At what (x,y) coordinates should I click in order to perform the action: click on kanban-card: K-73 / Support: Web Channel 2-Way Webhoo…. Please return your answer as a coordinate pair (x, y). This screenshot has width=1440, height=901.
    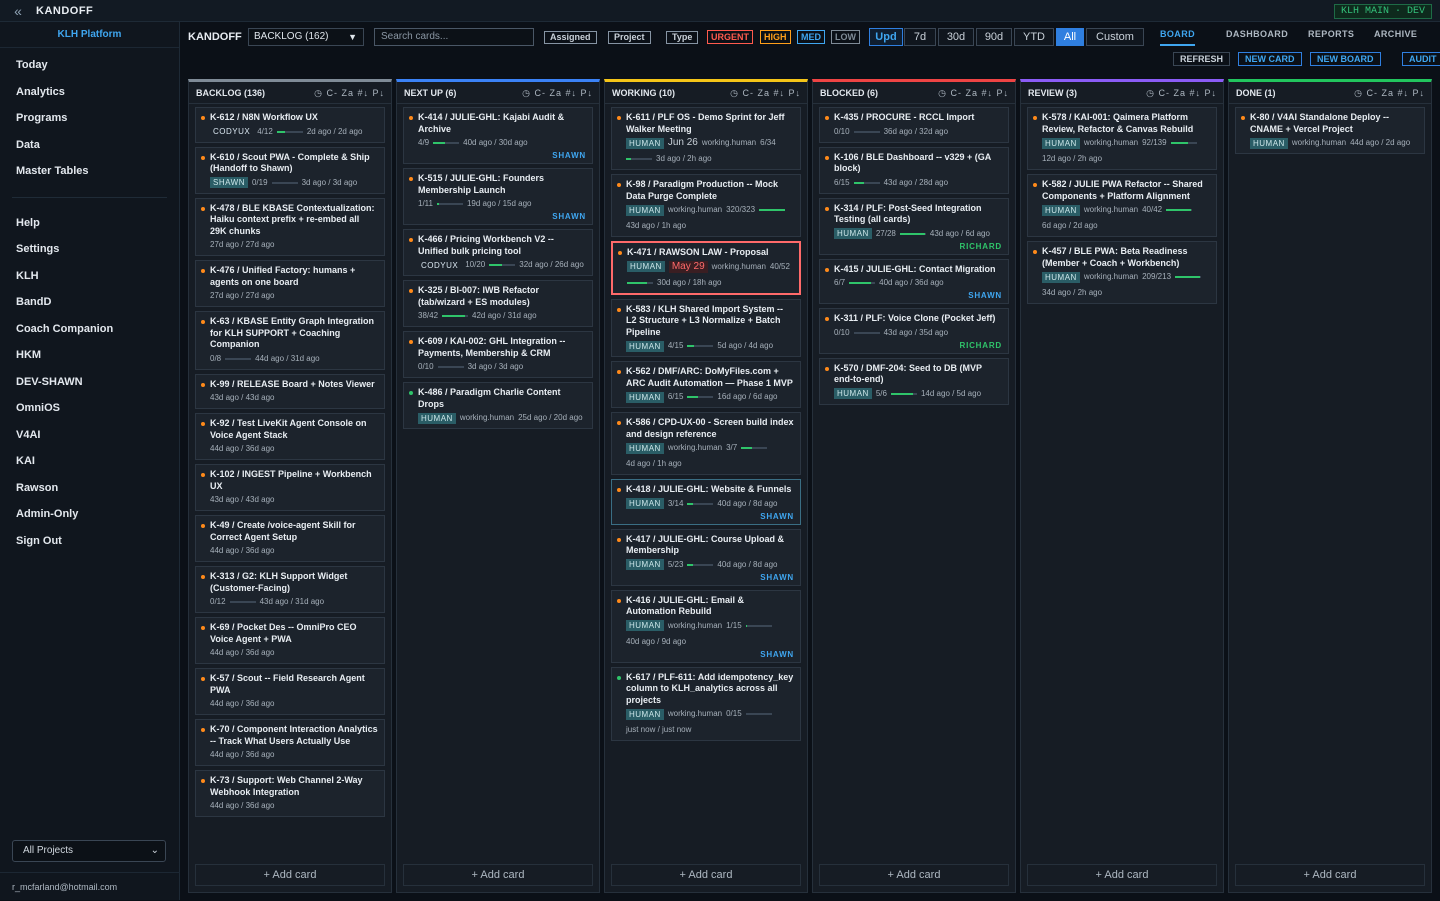
    Looking at the image, I should click on (290, 793).